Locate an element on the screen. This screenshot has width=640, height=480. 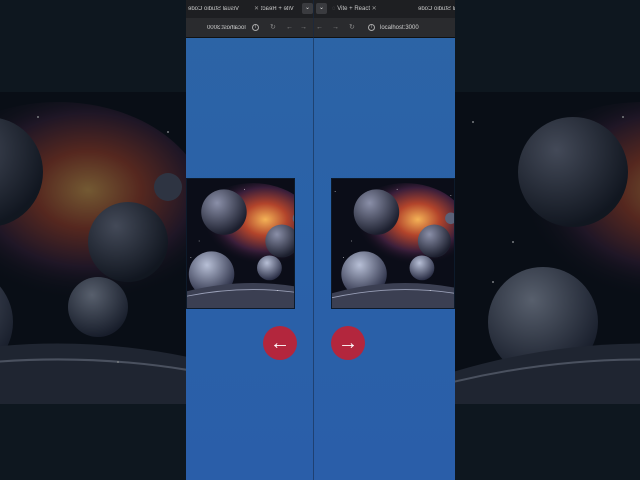
next-button: → is located at coordinates (348, 343).